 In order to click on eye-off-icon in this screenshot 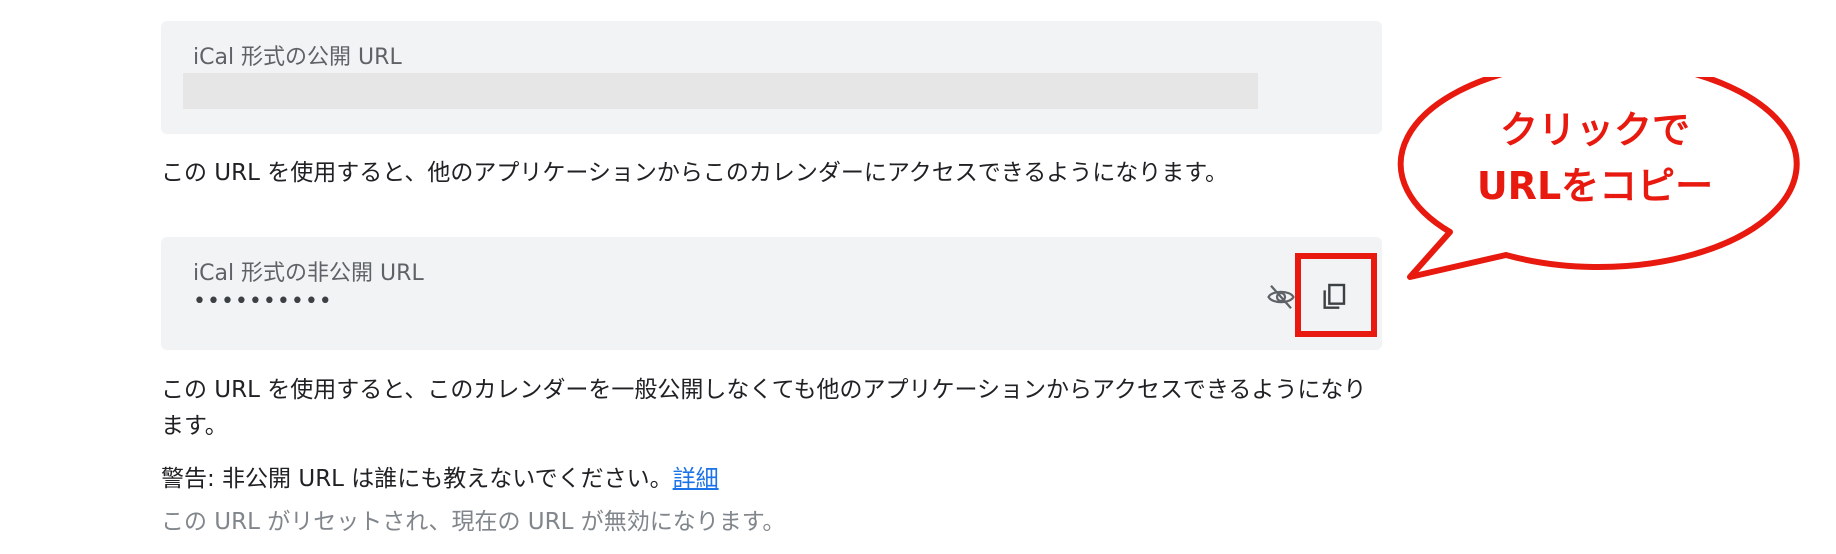, I will do `click(1281, 297)`.